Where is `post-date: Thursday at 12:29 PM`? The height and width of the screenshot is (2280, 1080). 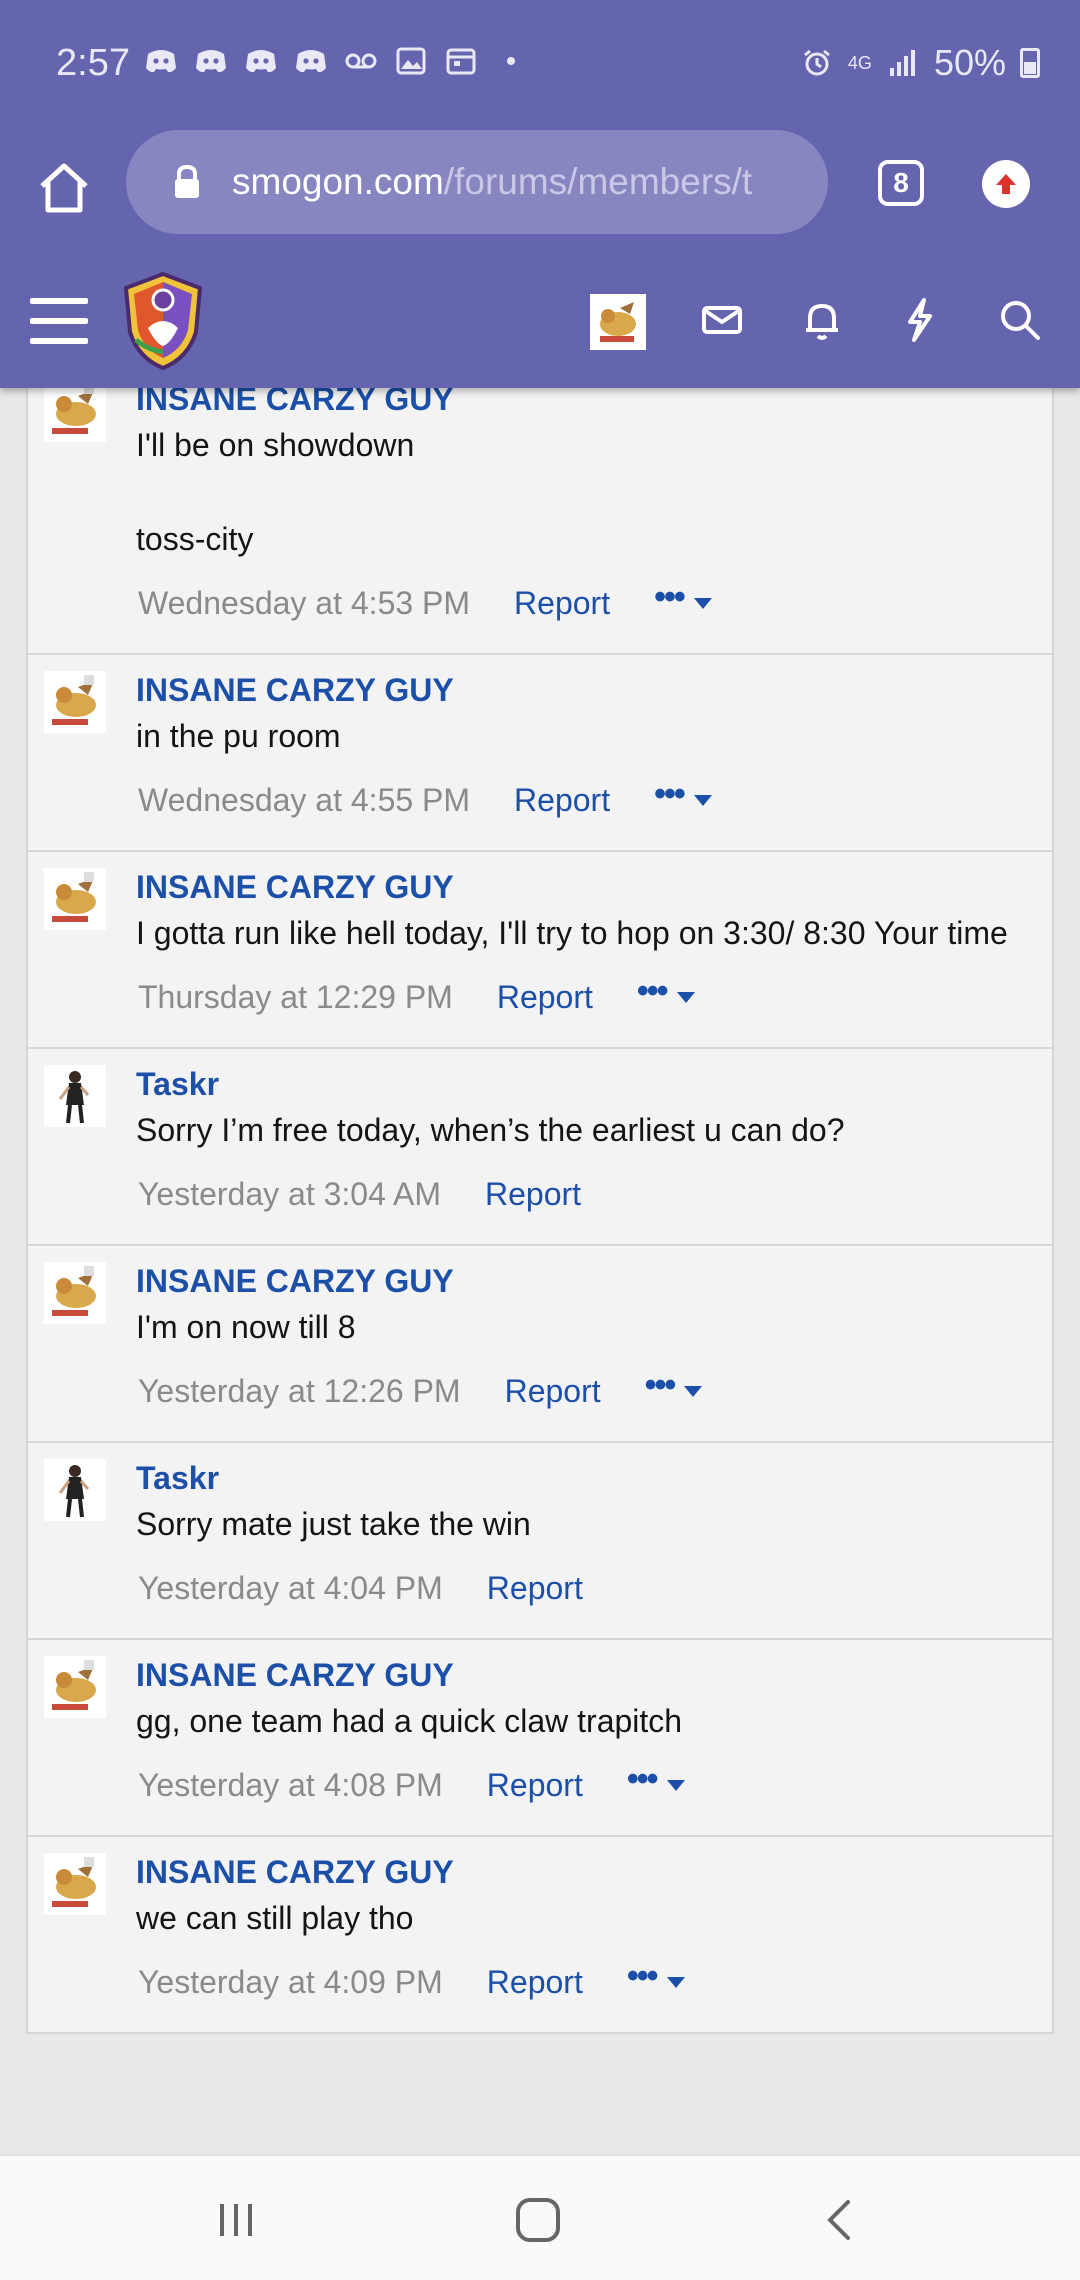
post-date: Thursday at 12:29 PM is located at coordinates (295, 997).